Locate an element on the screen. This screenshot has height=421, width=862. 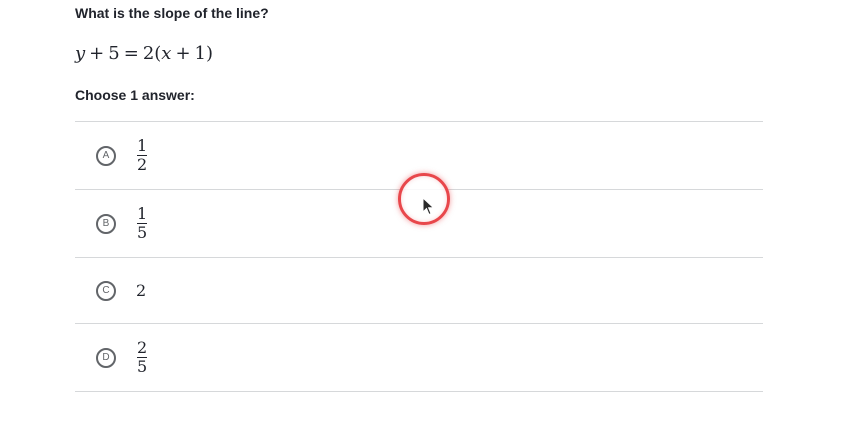
equation-y: y is located at coordinates (80, 53).